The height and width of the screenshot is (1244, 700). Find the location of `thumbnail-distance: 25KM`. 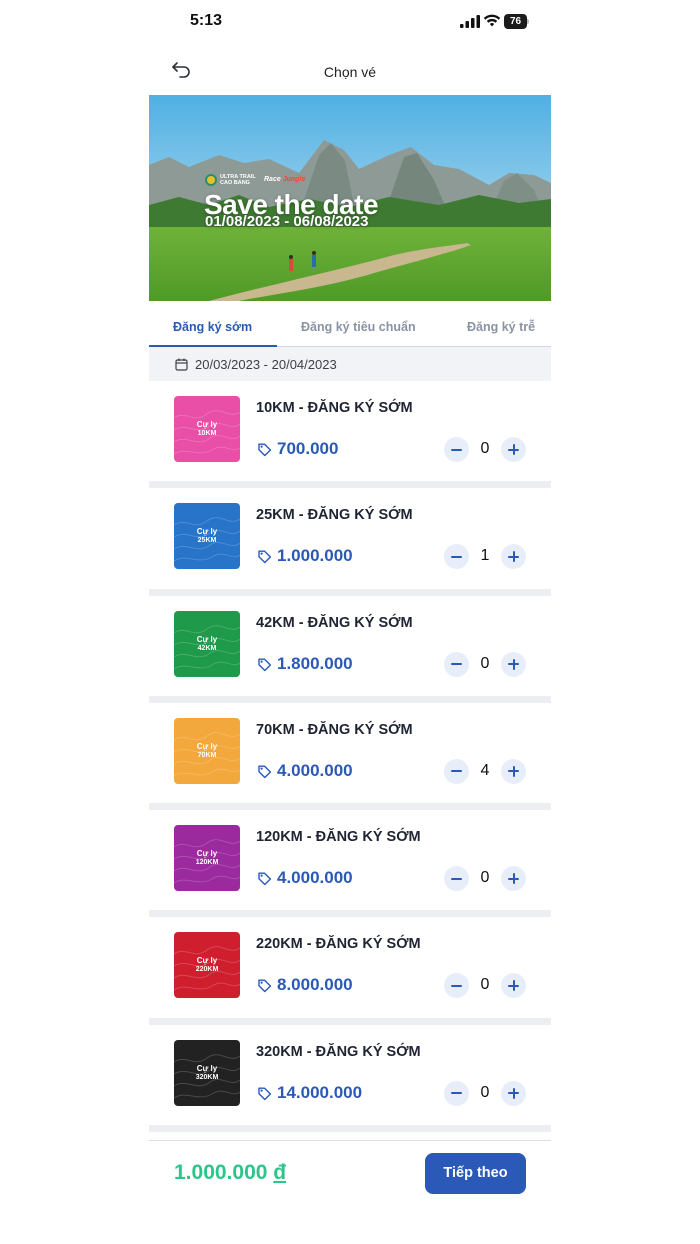

thumbnail-distance: 25KM is located at coordinates (207, 541).